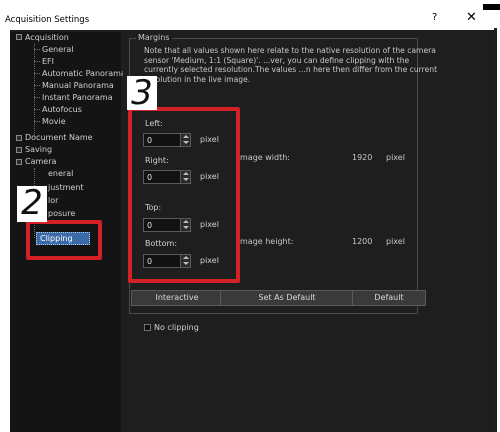 This screenshot has width=500, height=432. What do you see at coordinates (47, 20) in the screenshot?
I see `window-title: Acquisition Settings` at bounding box center [47, 20].